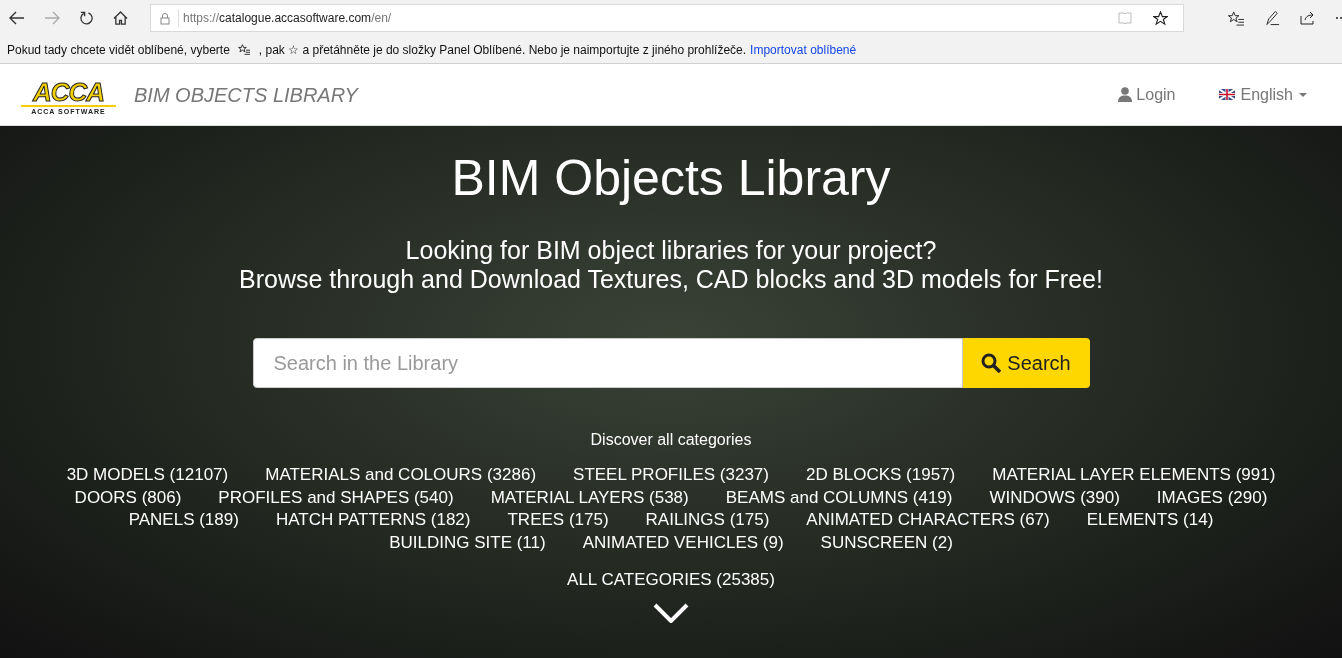 This screenshot has height=658, width=1342. I want to click on category-link: BUILDING SITE (11), so click(467, 542).